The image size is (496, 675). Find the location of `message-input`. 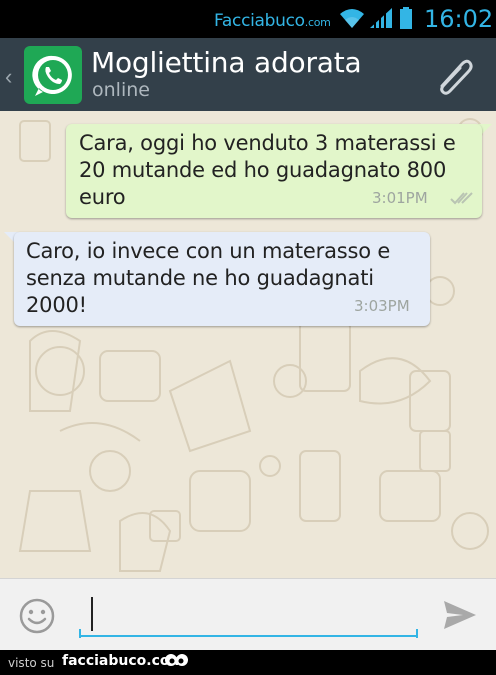

message-input is located at coordinates (248, 616).